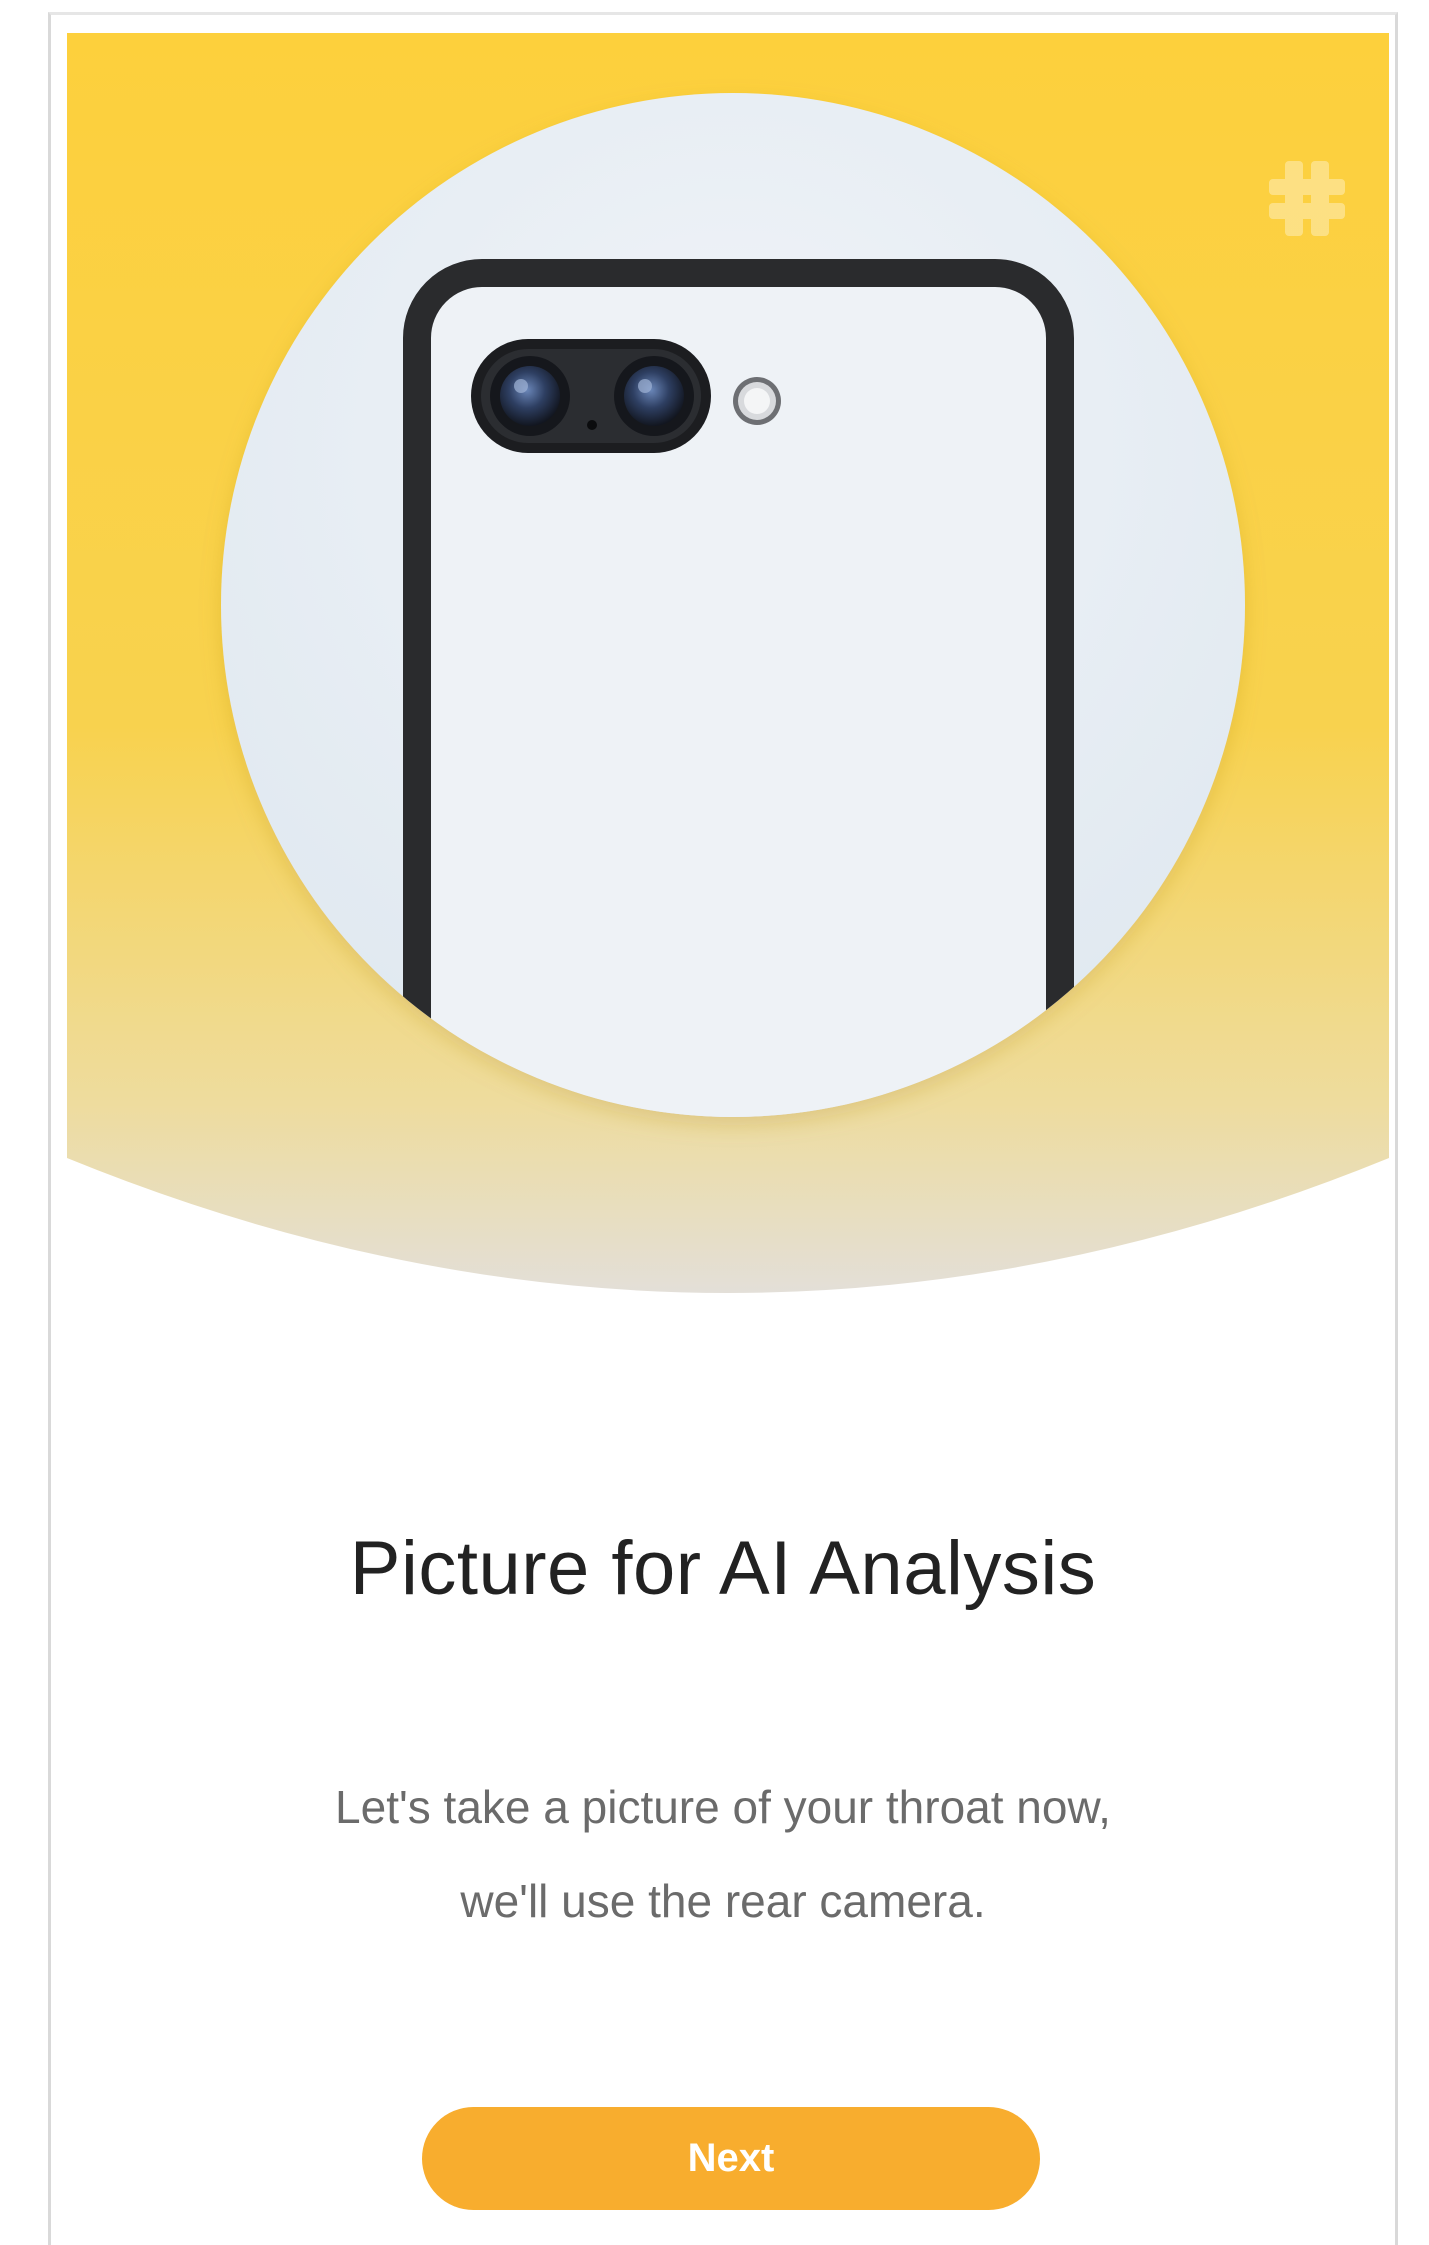 The width and height of the screenshot is (1429, 2245). I want to click on page-title: Picture for AI Analysis, so click(723, 1568).